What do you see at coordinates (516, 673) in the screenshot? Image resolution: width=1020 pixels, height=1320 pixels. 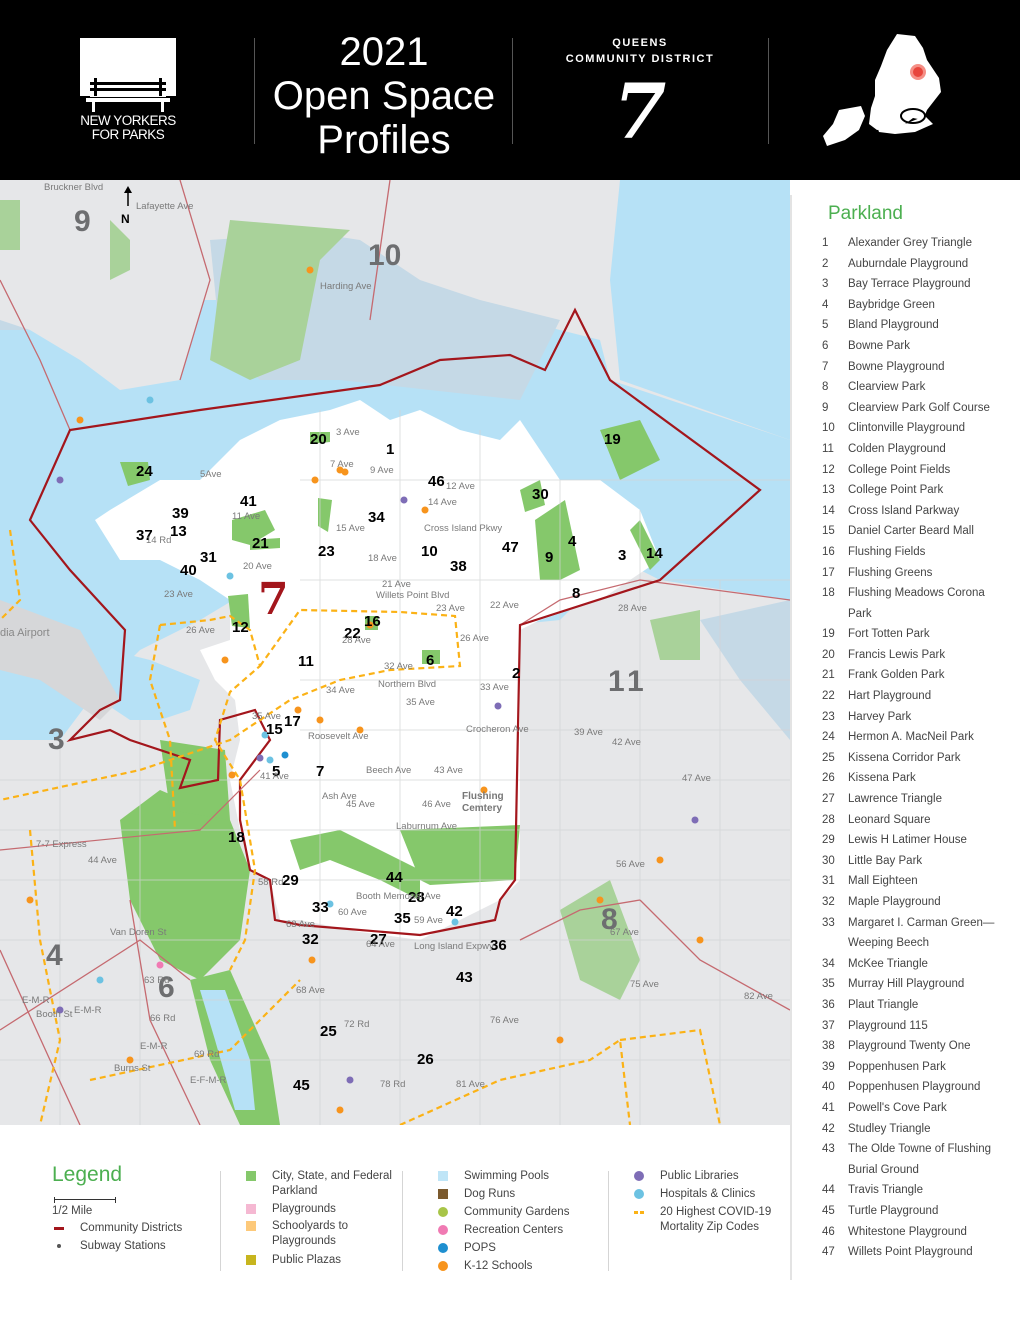 I see `park-marker-2: 2` at bounding box center [516, 673].